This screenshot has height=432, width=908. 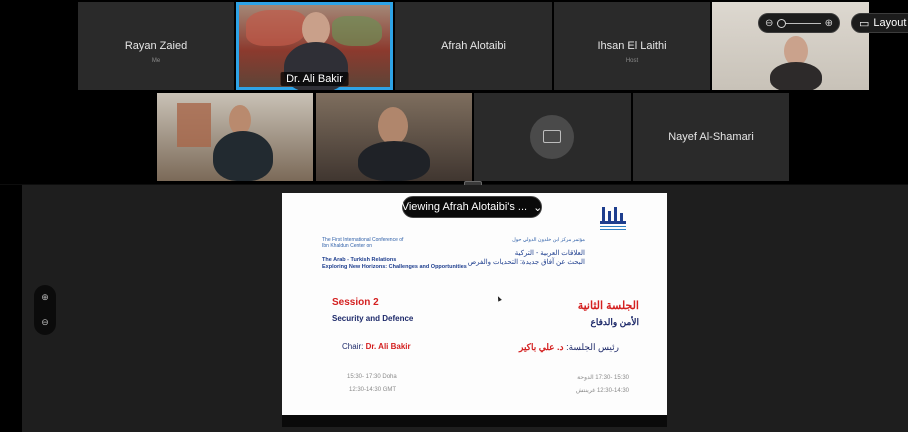 I want to click on tile-ali-bakir: Dr. Ali Bakir, so click(x=314, y=46).